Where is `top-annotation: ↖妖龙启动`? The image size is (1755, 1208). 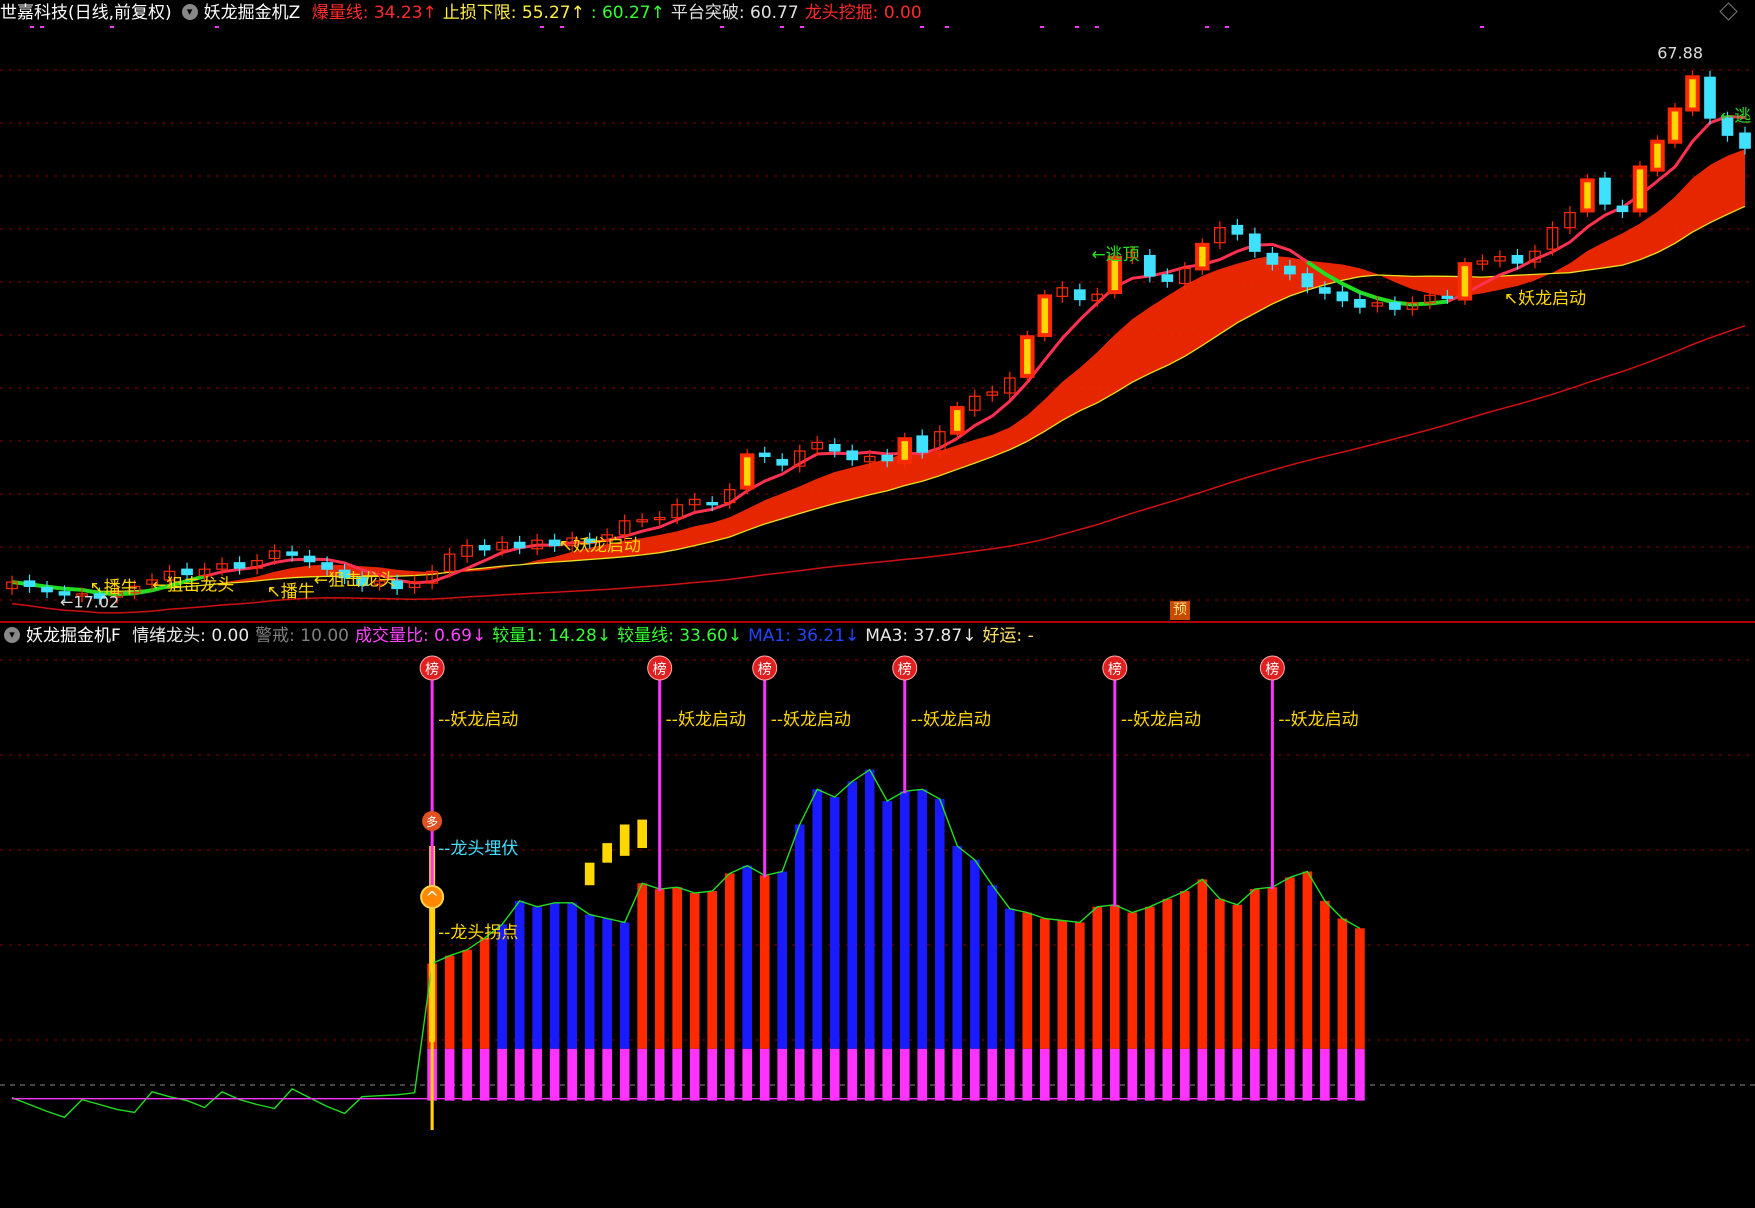 top-annotation: ↖妖龙启动 is located at coordinates (1545, 299).